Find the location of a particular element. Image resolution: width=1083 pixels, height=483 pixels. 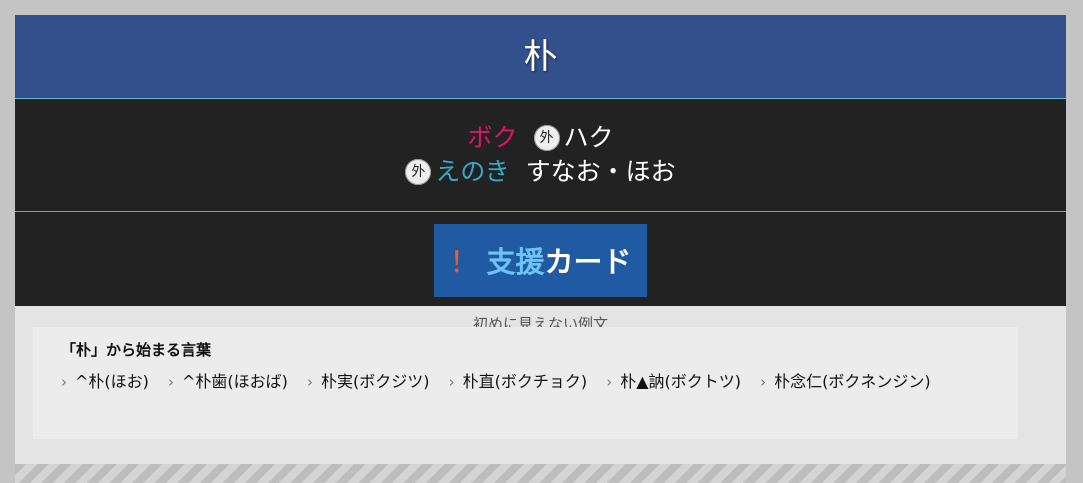

kun-reading: えのき is located at coordinates (472, 171).